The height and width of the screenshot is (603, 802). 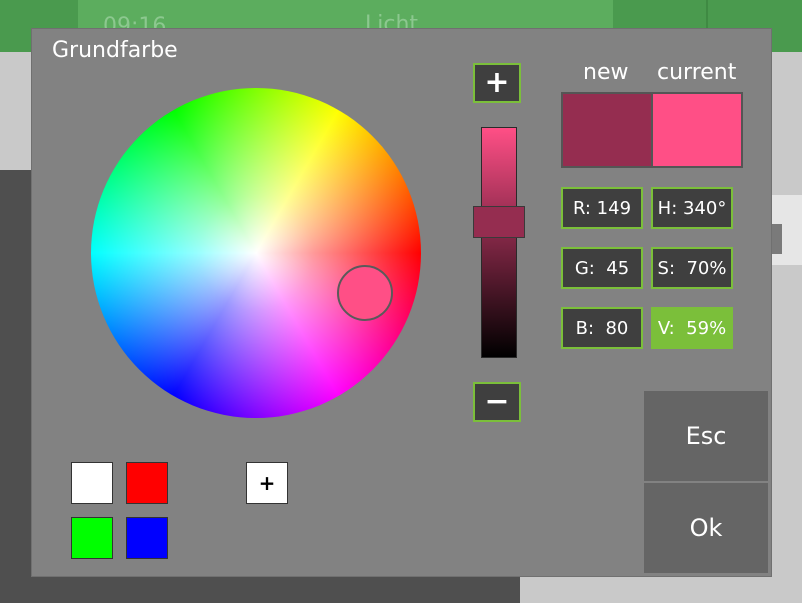 I want to click on new-color-swatch, so click(x=608, y=130).